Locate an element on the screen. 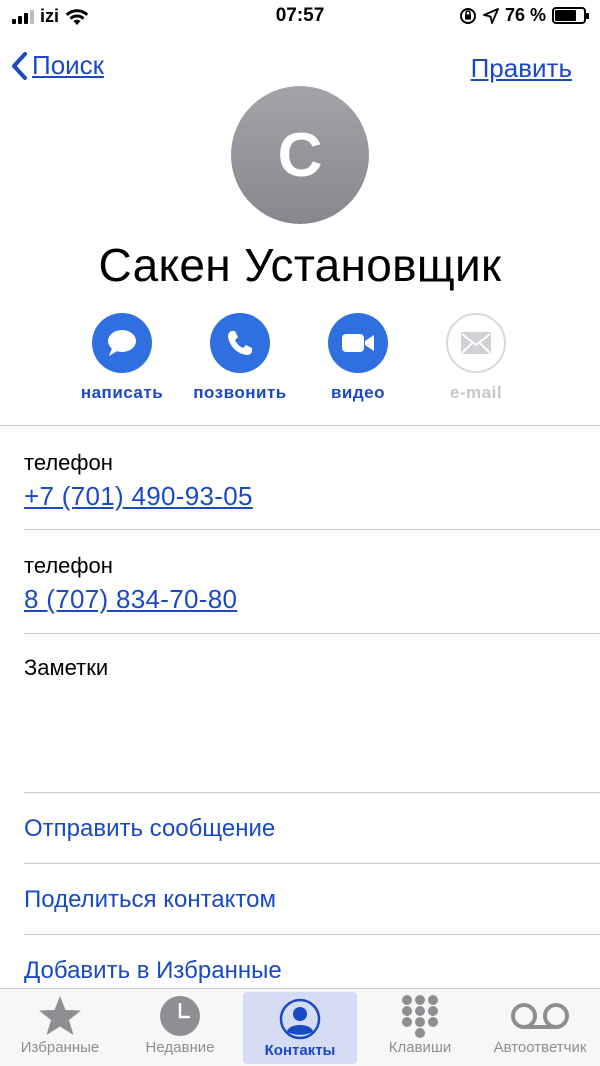  tab-favorites: Избранные is located at coordinates (60, 1027).